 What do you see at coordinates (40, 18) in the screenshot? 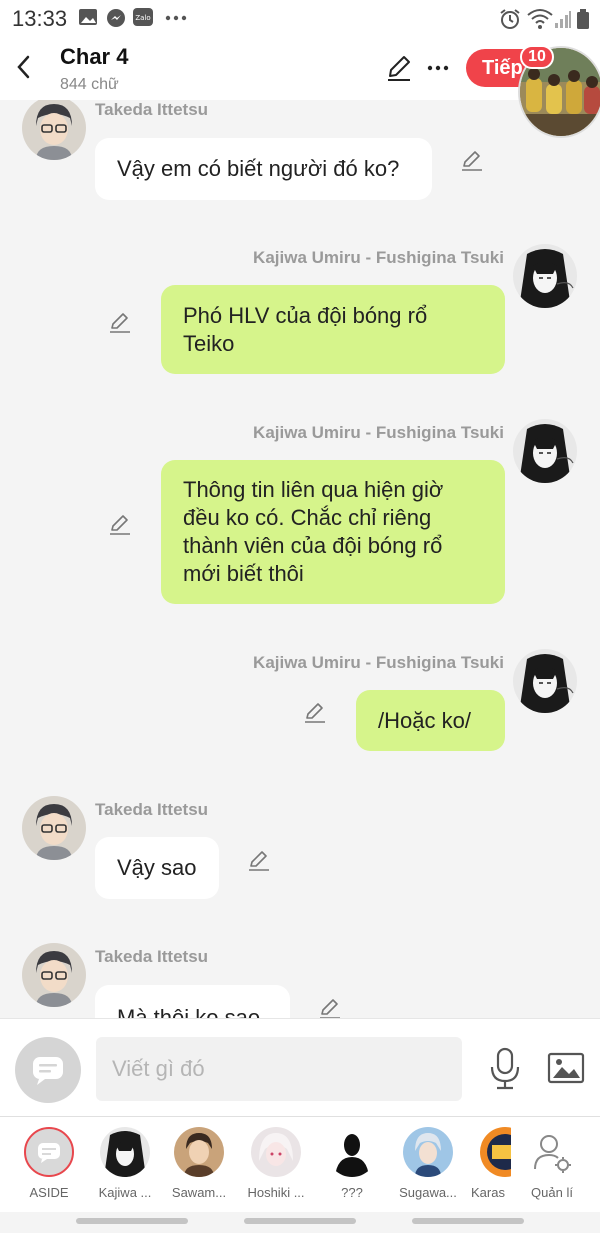
I see `status-time: 13:33` at bounding box center [40, 18].